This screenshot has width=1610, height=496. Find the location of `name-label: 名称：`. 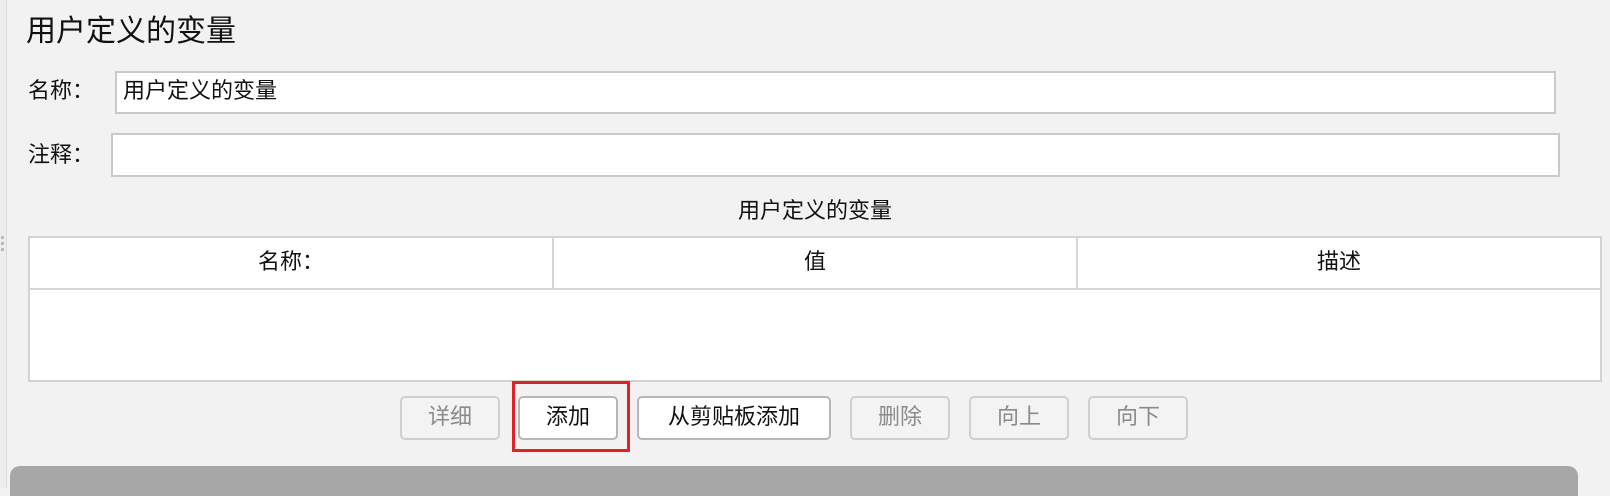

name-label: 名称： is located at coordinates (61, 91).